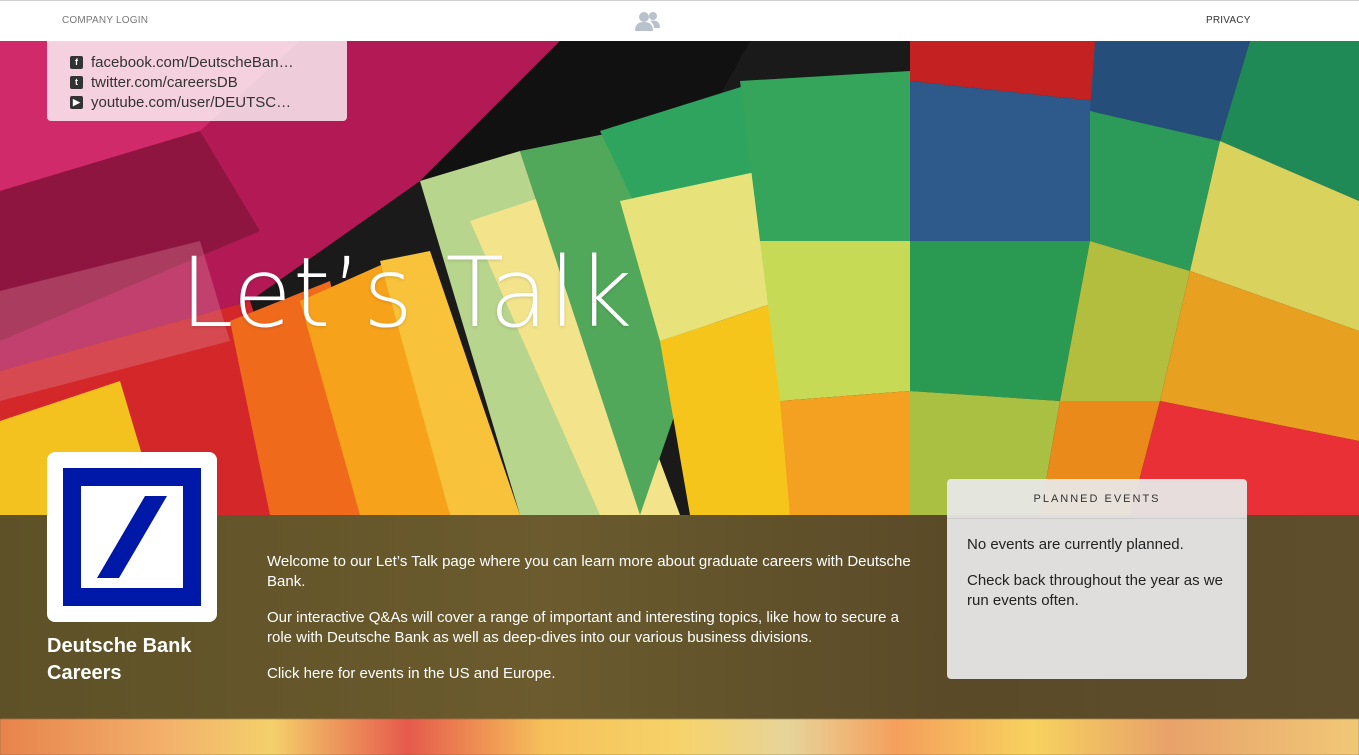  I want to click on events-status-text: No events are currently planned., so click(1075, 544).